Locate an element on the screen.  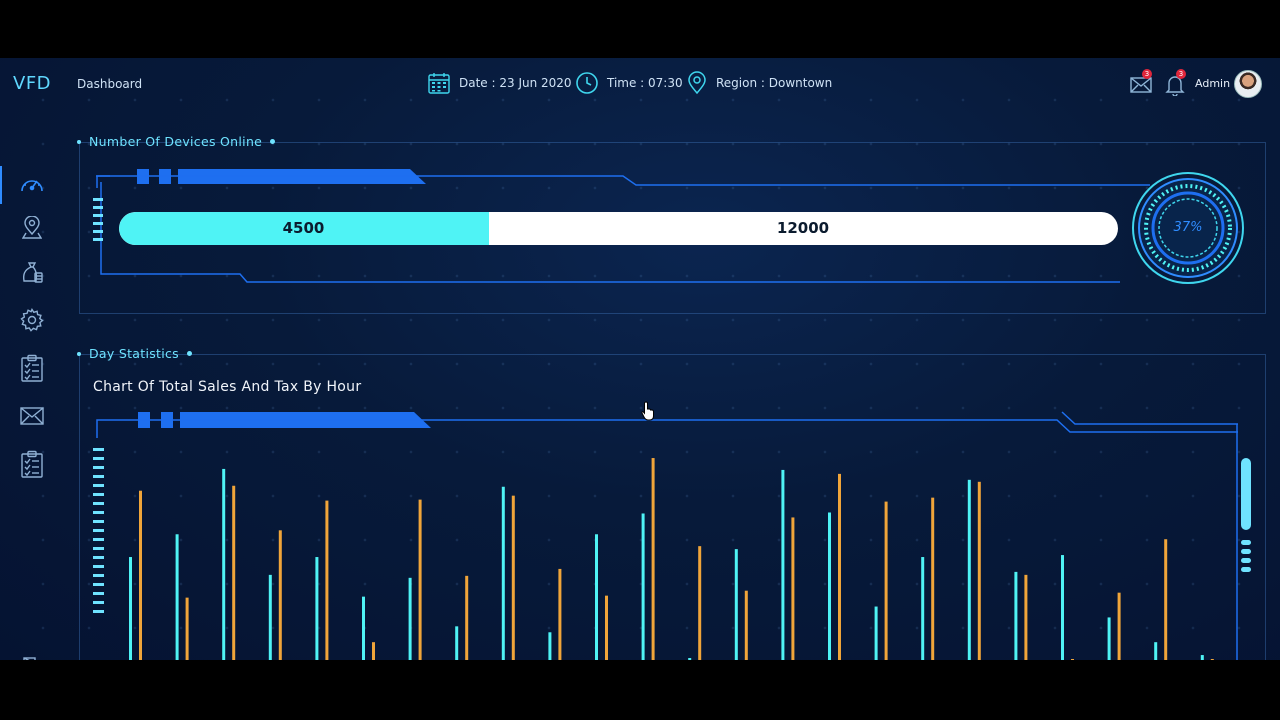
mouse-cursor is located at coordinates (647, 411).